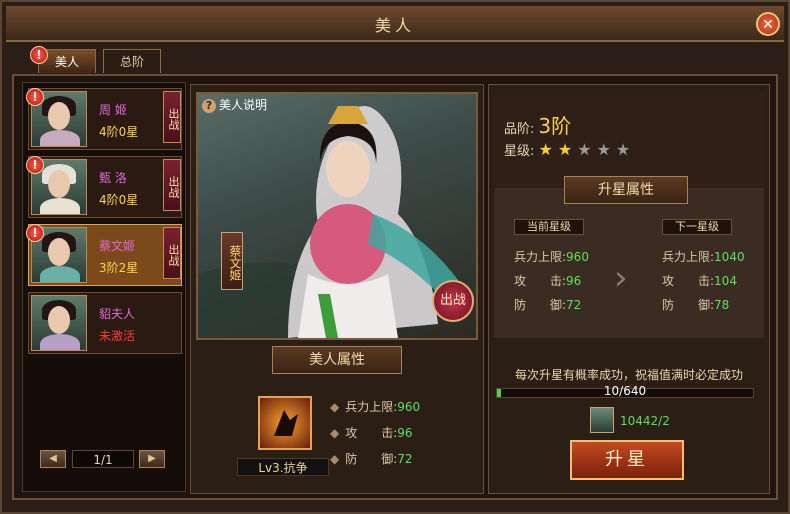 This screenshot has height=514, width=790. What do you see at coordinates (371, 459) in the screenshot?
I see `attr-row: ◆ 防 御:72` at bounding box center [371, 459].